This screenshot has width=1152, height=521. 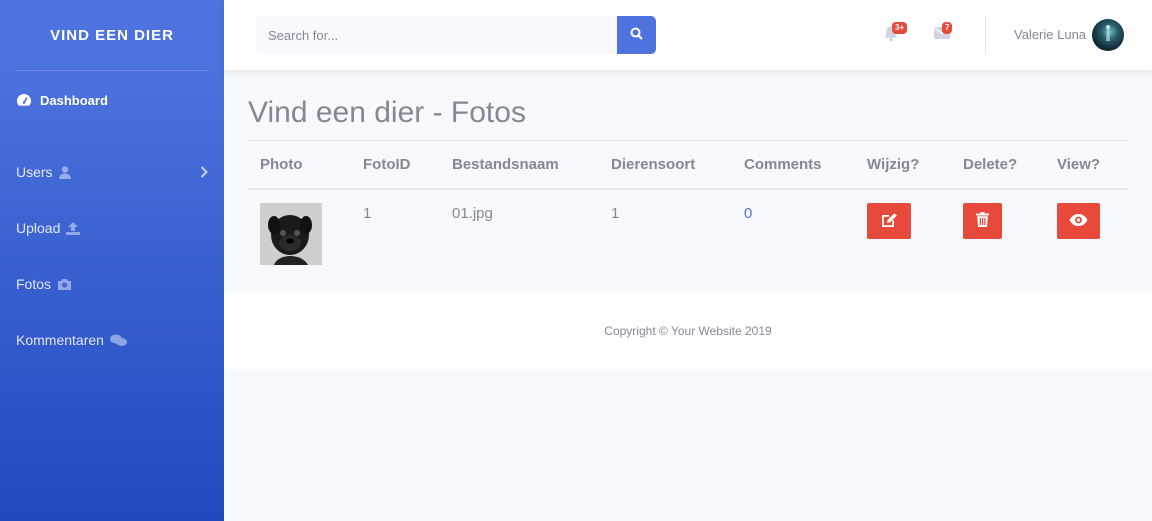 I want to click on delete-cell, so click(x=998, y=221).